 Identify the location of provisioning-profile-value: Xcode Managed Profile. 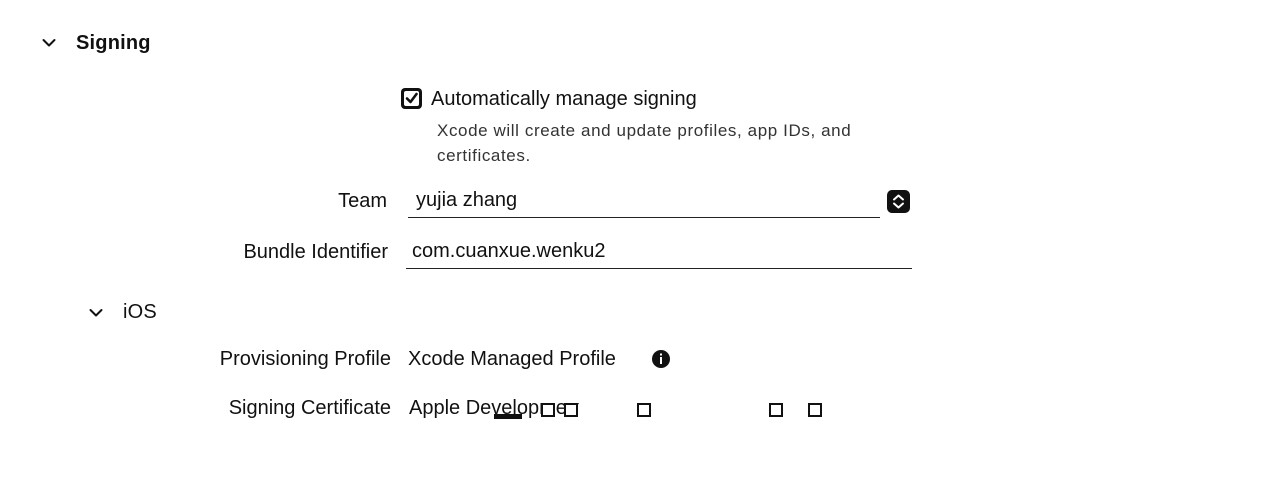
(512, 359).